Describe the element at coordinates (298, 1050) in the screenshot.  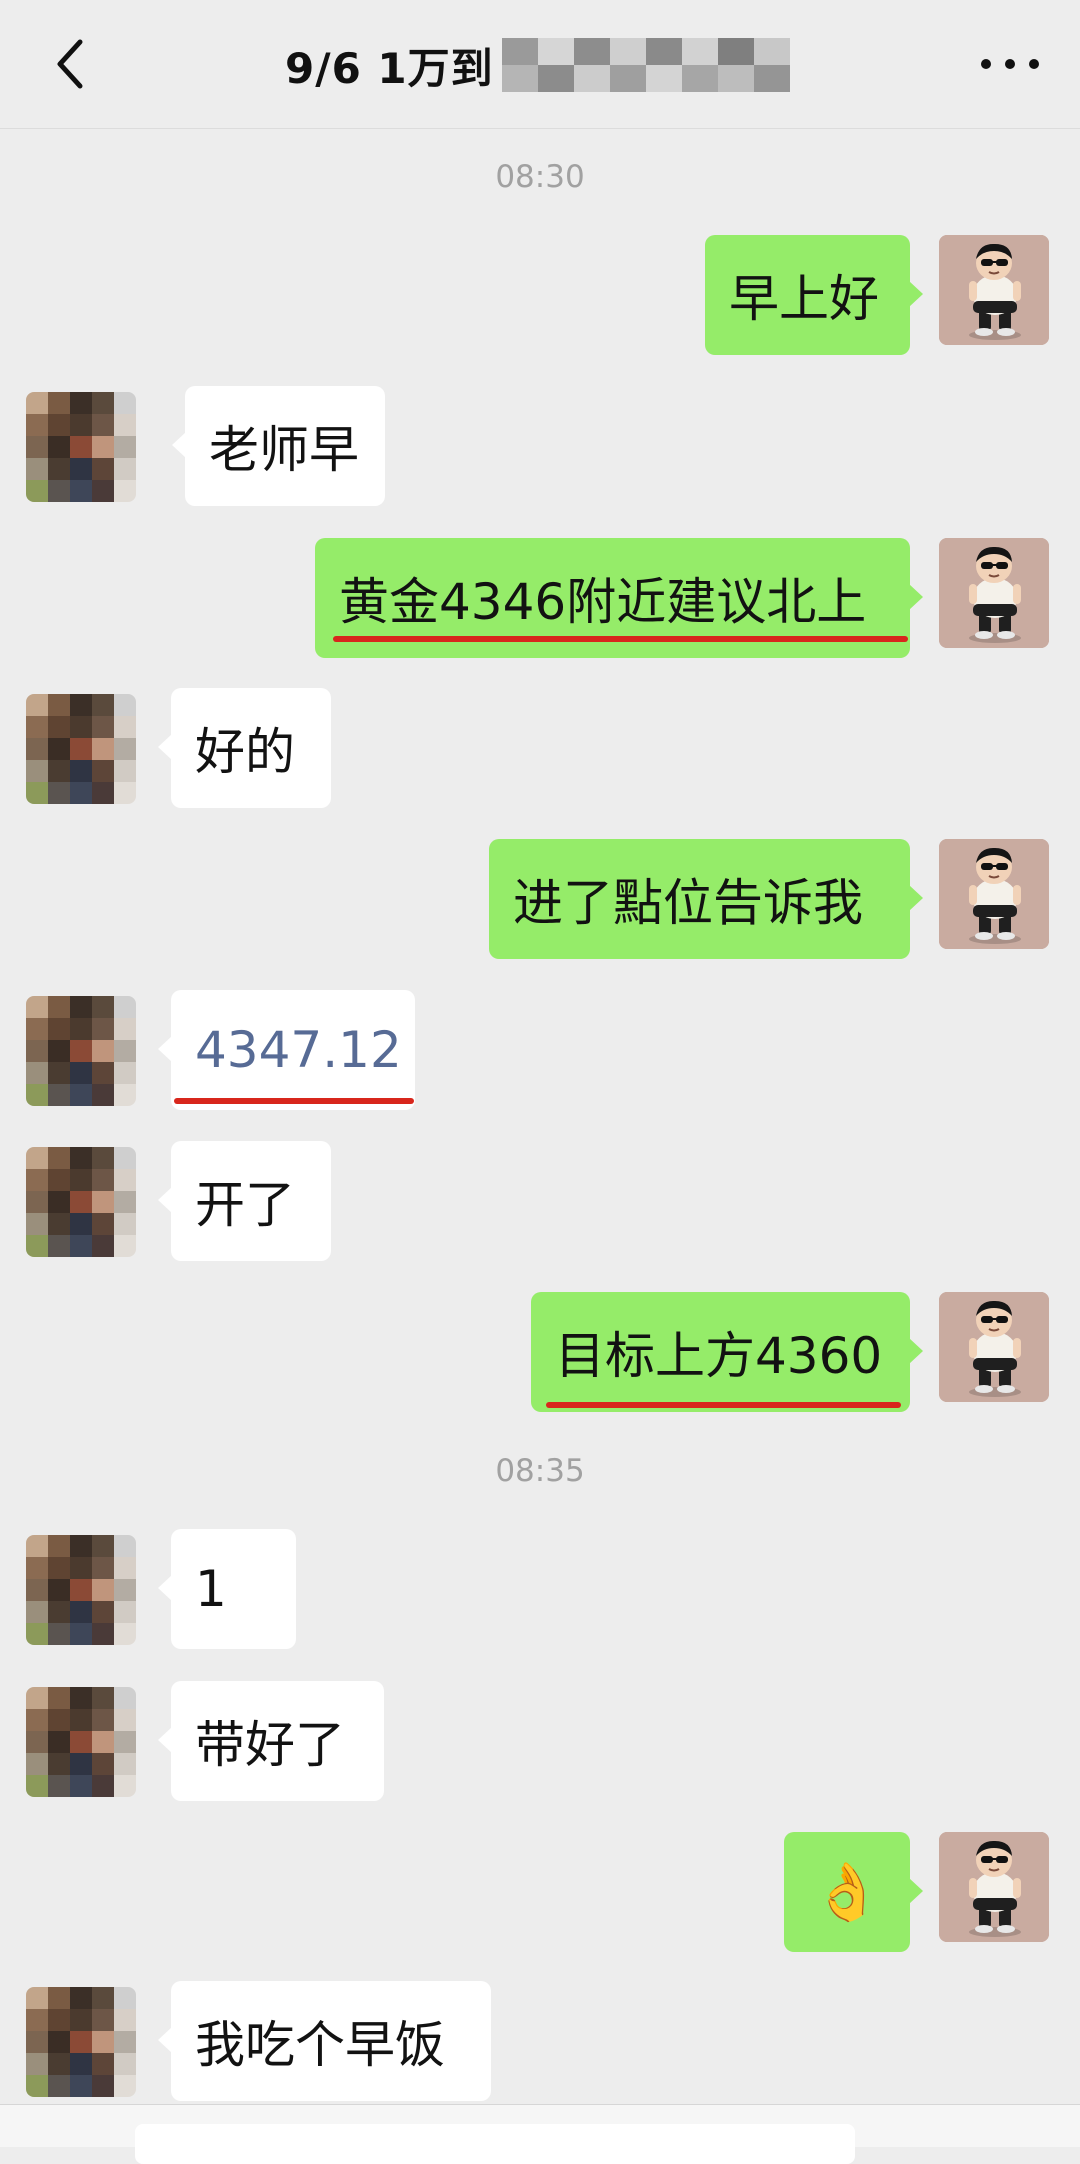
I see `message-text-number: 4347.12` at that location.